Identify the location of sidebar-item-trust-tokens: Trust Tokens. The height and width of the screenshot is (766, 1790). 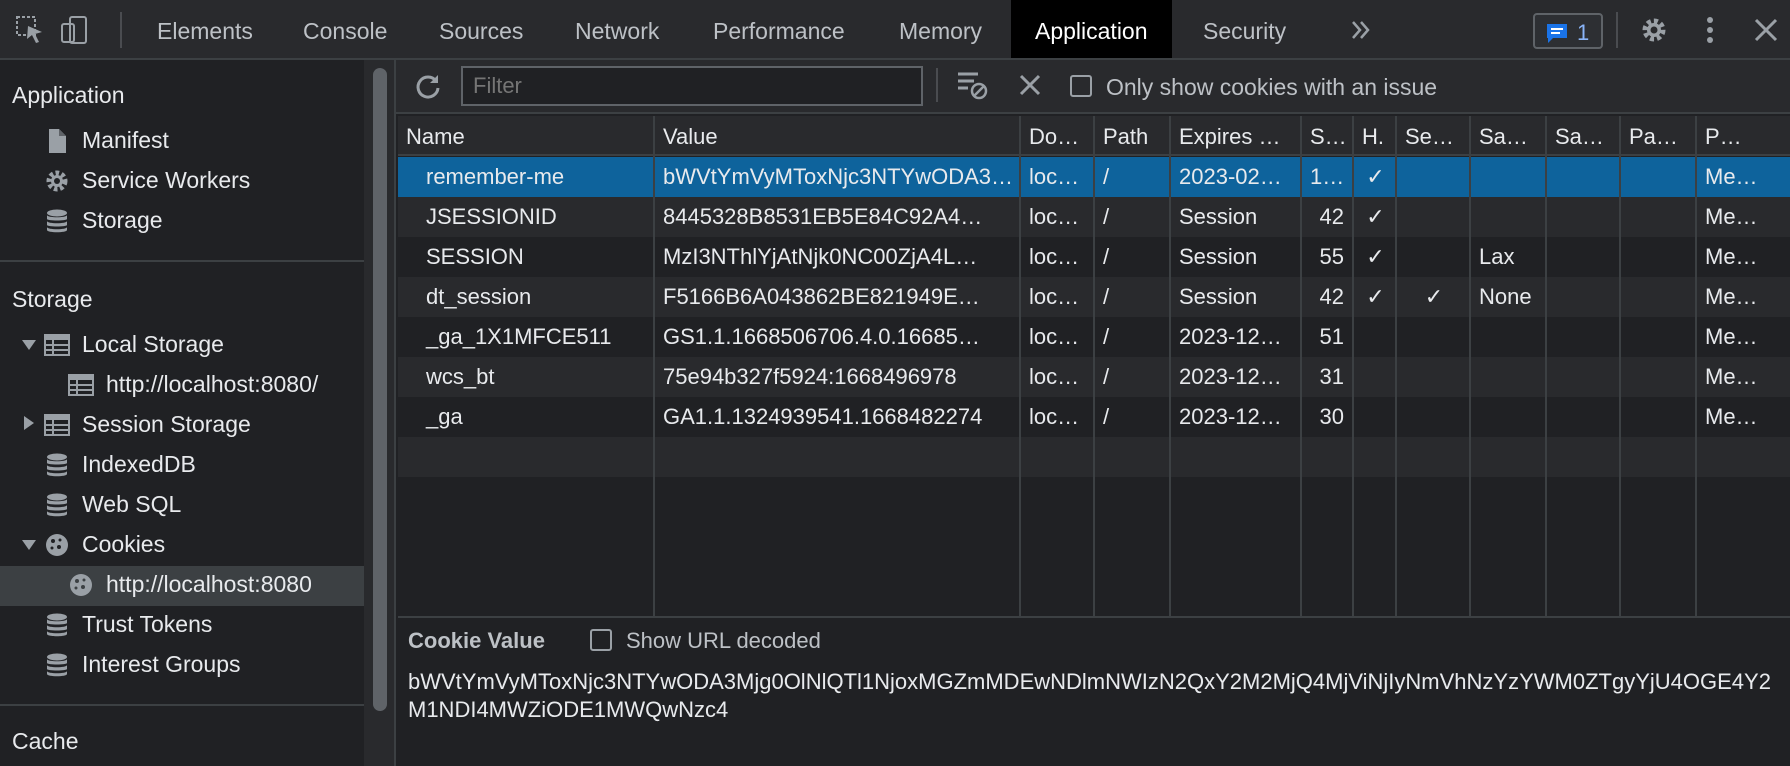
(147, 624).